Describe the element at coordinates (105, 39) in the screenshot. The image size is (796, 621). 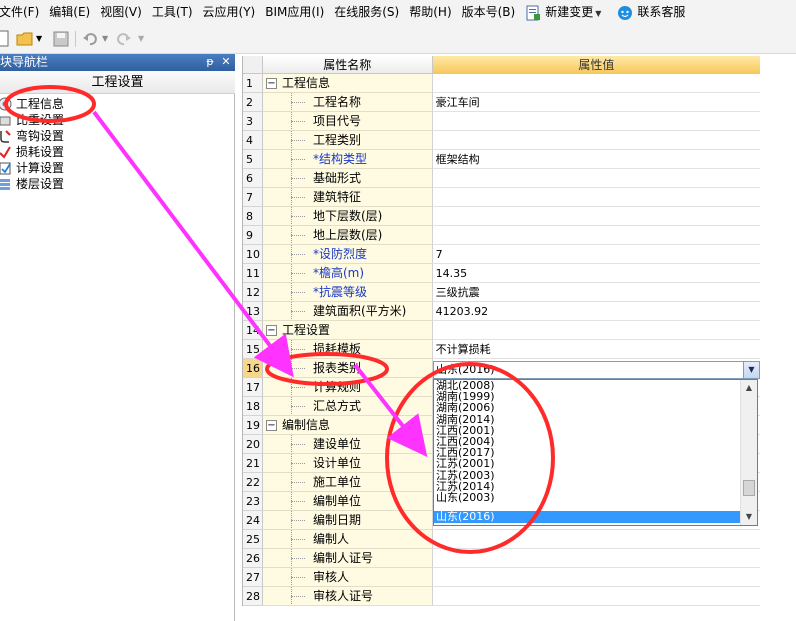
I see `undo-dropdown-icon: ▼` at that location.